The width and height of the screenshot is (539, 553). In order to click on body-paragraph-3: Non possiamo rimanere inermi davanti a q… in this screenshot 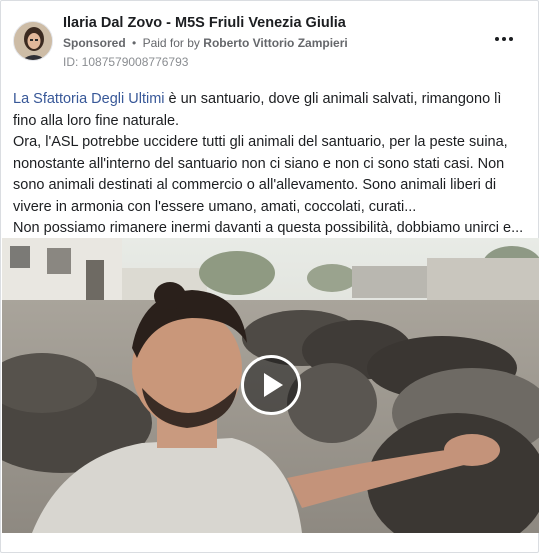, I will do `click(268, 228)`.